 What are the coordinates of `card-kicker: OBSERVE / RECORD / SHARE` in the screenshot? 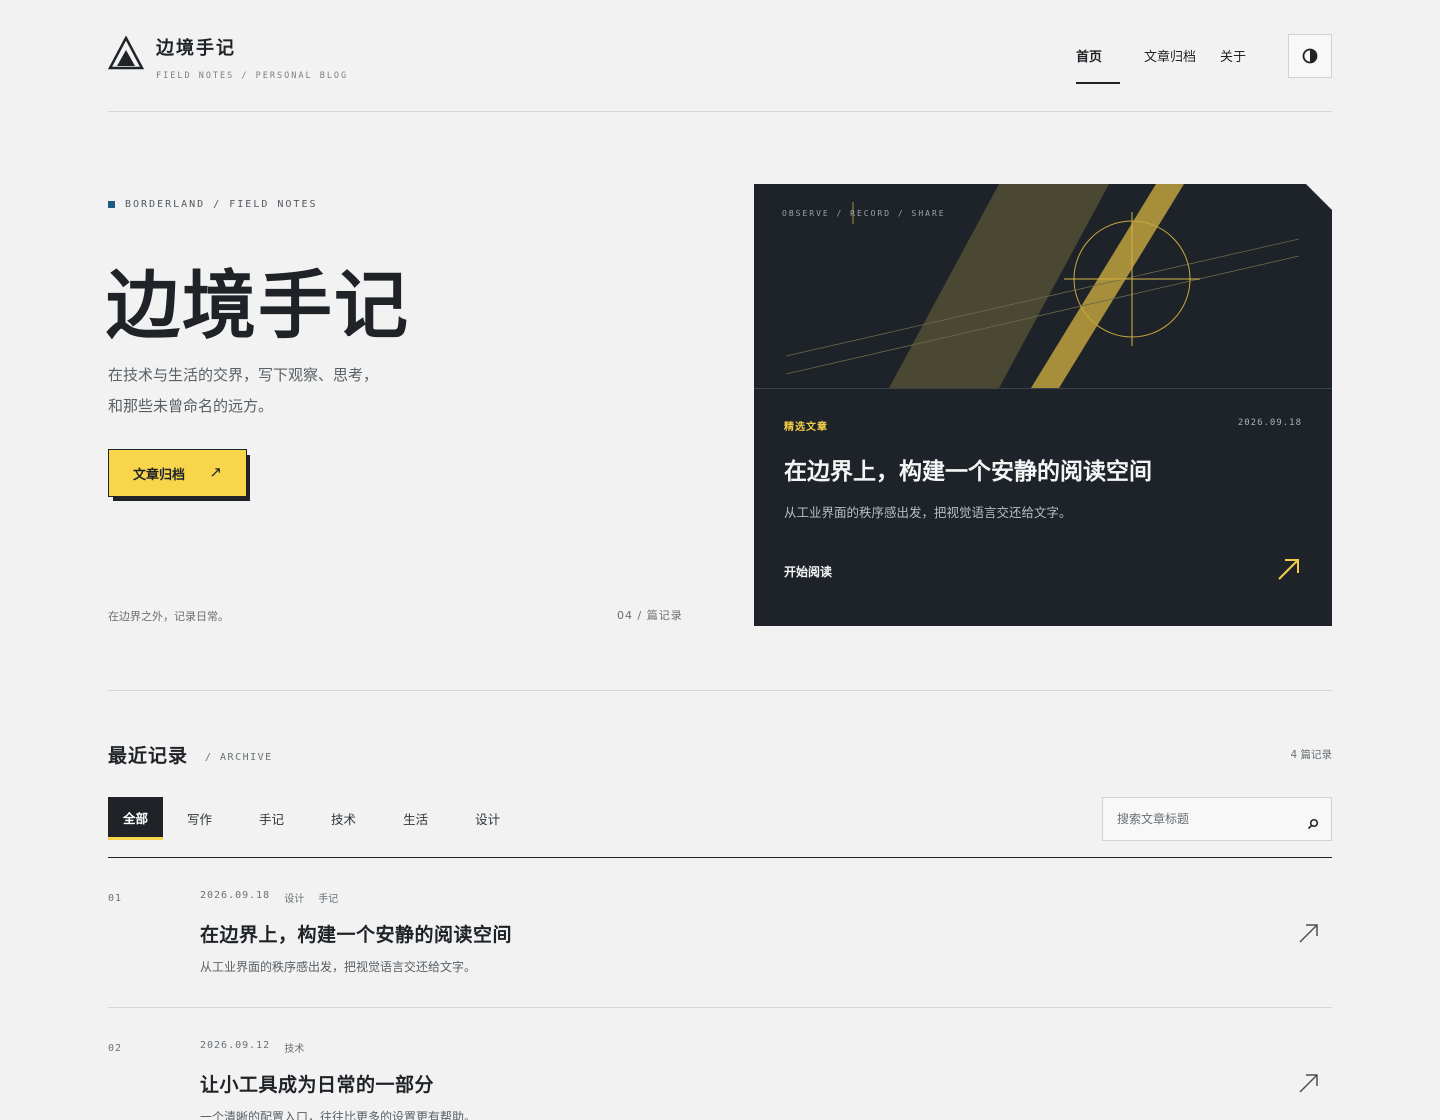 It's located at (864, 213).